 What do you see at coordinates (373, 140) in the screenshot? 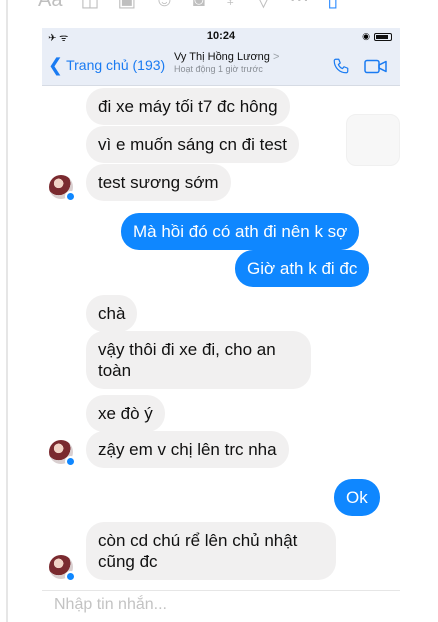
I see `blurred-overlay` at bounding box center [373, 140].